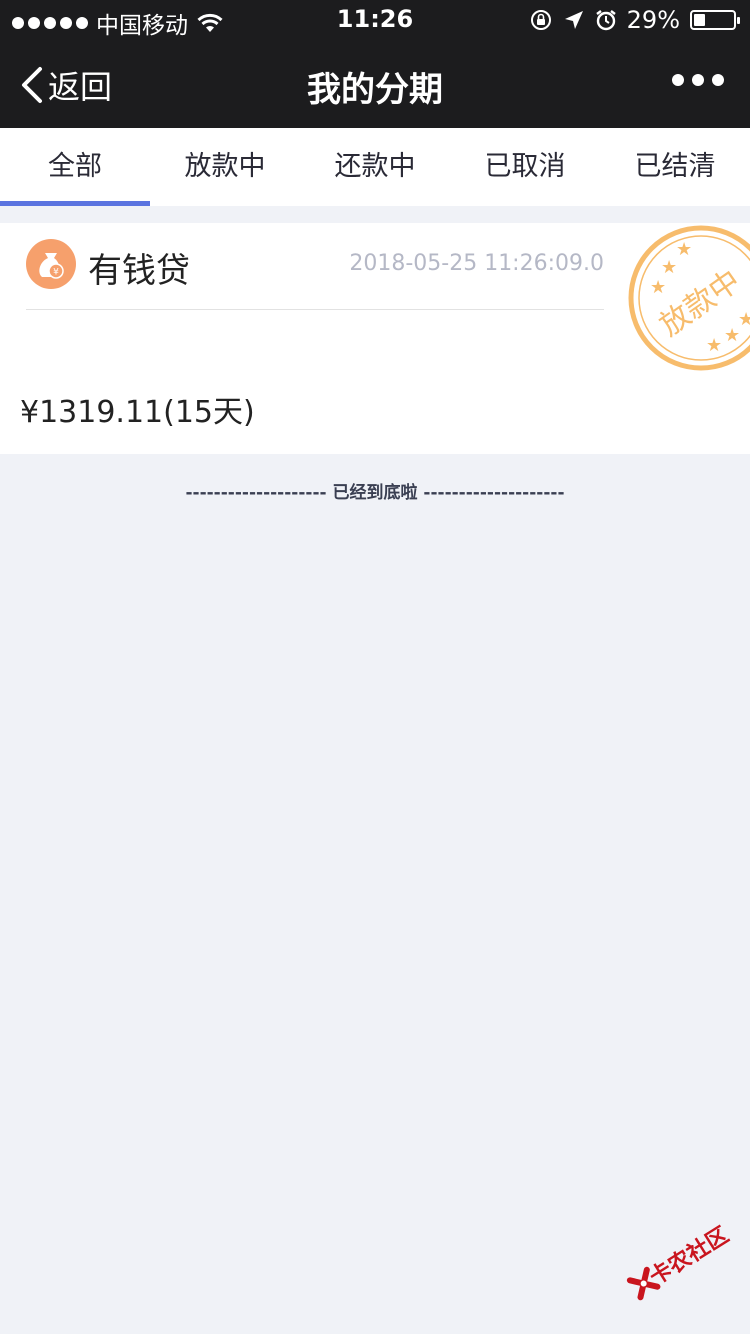  I want to click on status-tabs: 全部 放款中 还款中 已取消 已结清, so click(375, 167).